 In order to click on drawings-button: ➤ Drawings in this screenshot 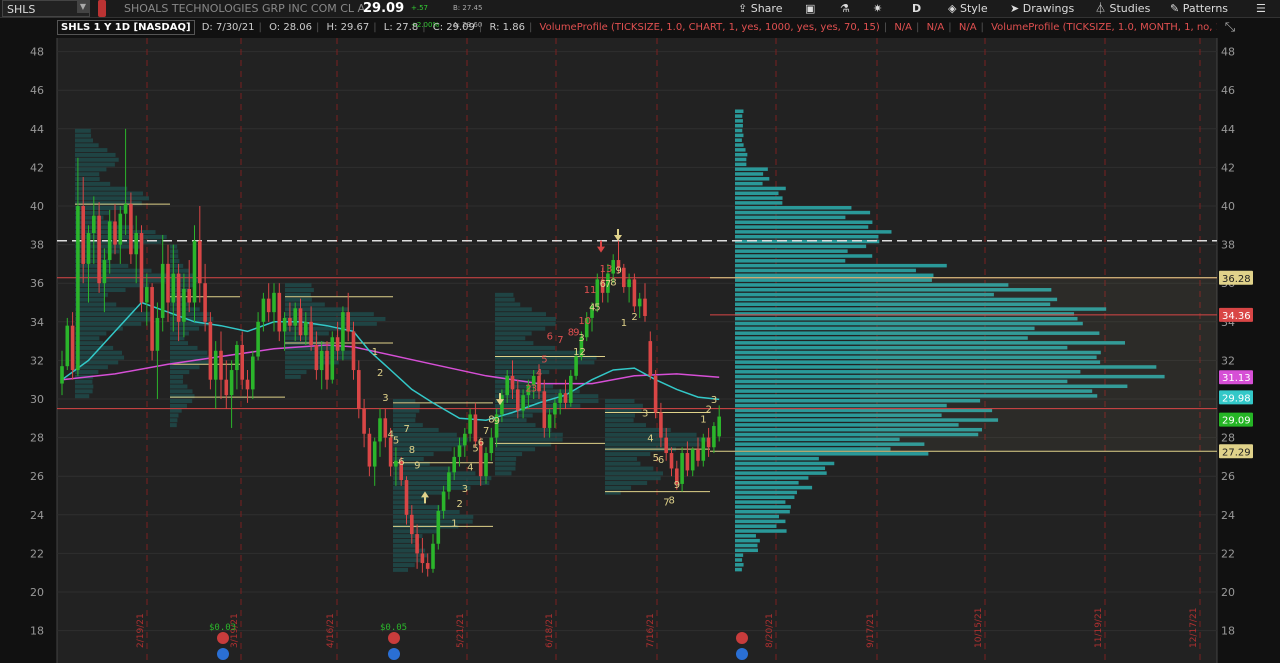, I will do `click(1042, 8)`.